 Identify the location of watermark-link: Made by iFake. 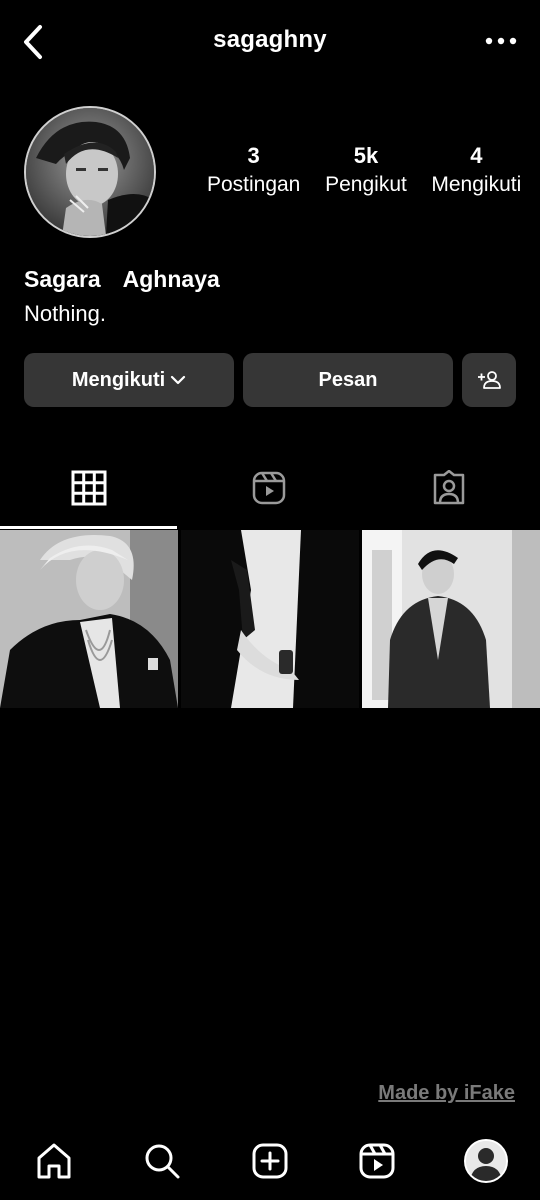
(446, 1093).